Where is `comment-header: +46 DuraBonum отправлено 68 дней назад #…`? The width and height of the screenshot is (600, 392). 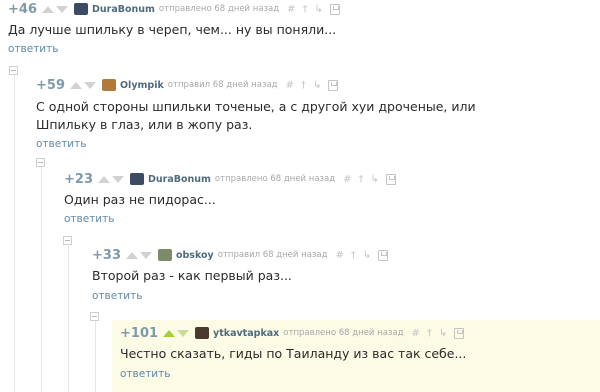
comment-header: +46 DuraBonum отправлено 68 дней назад #… is located at coordinates (174, 9).